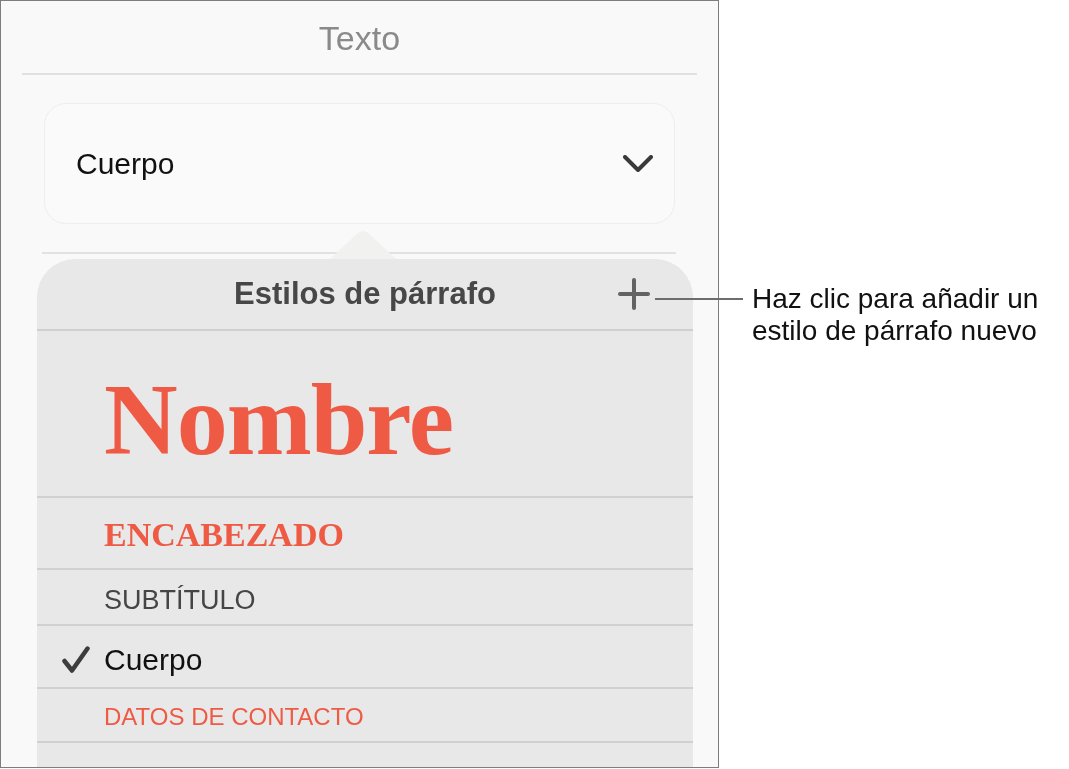 The width and height of the screenshot is (1069, 769). What do you see at coordinates (365, 657) in the screenshot?
I see `paragraph-style-item: Cuerpo` at bounding box center [365, 657].